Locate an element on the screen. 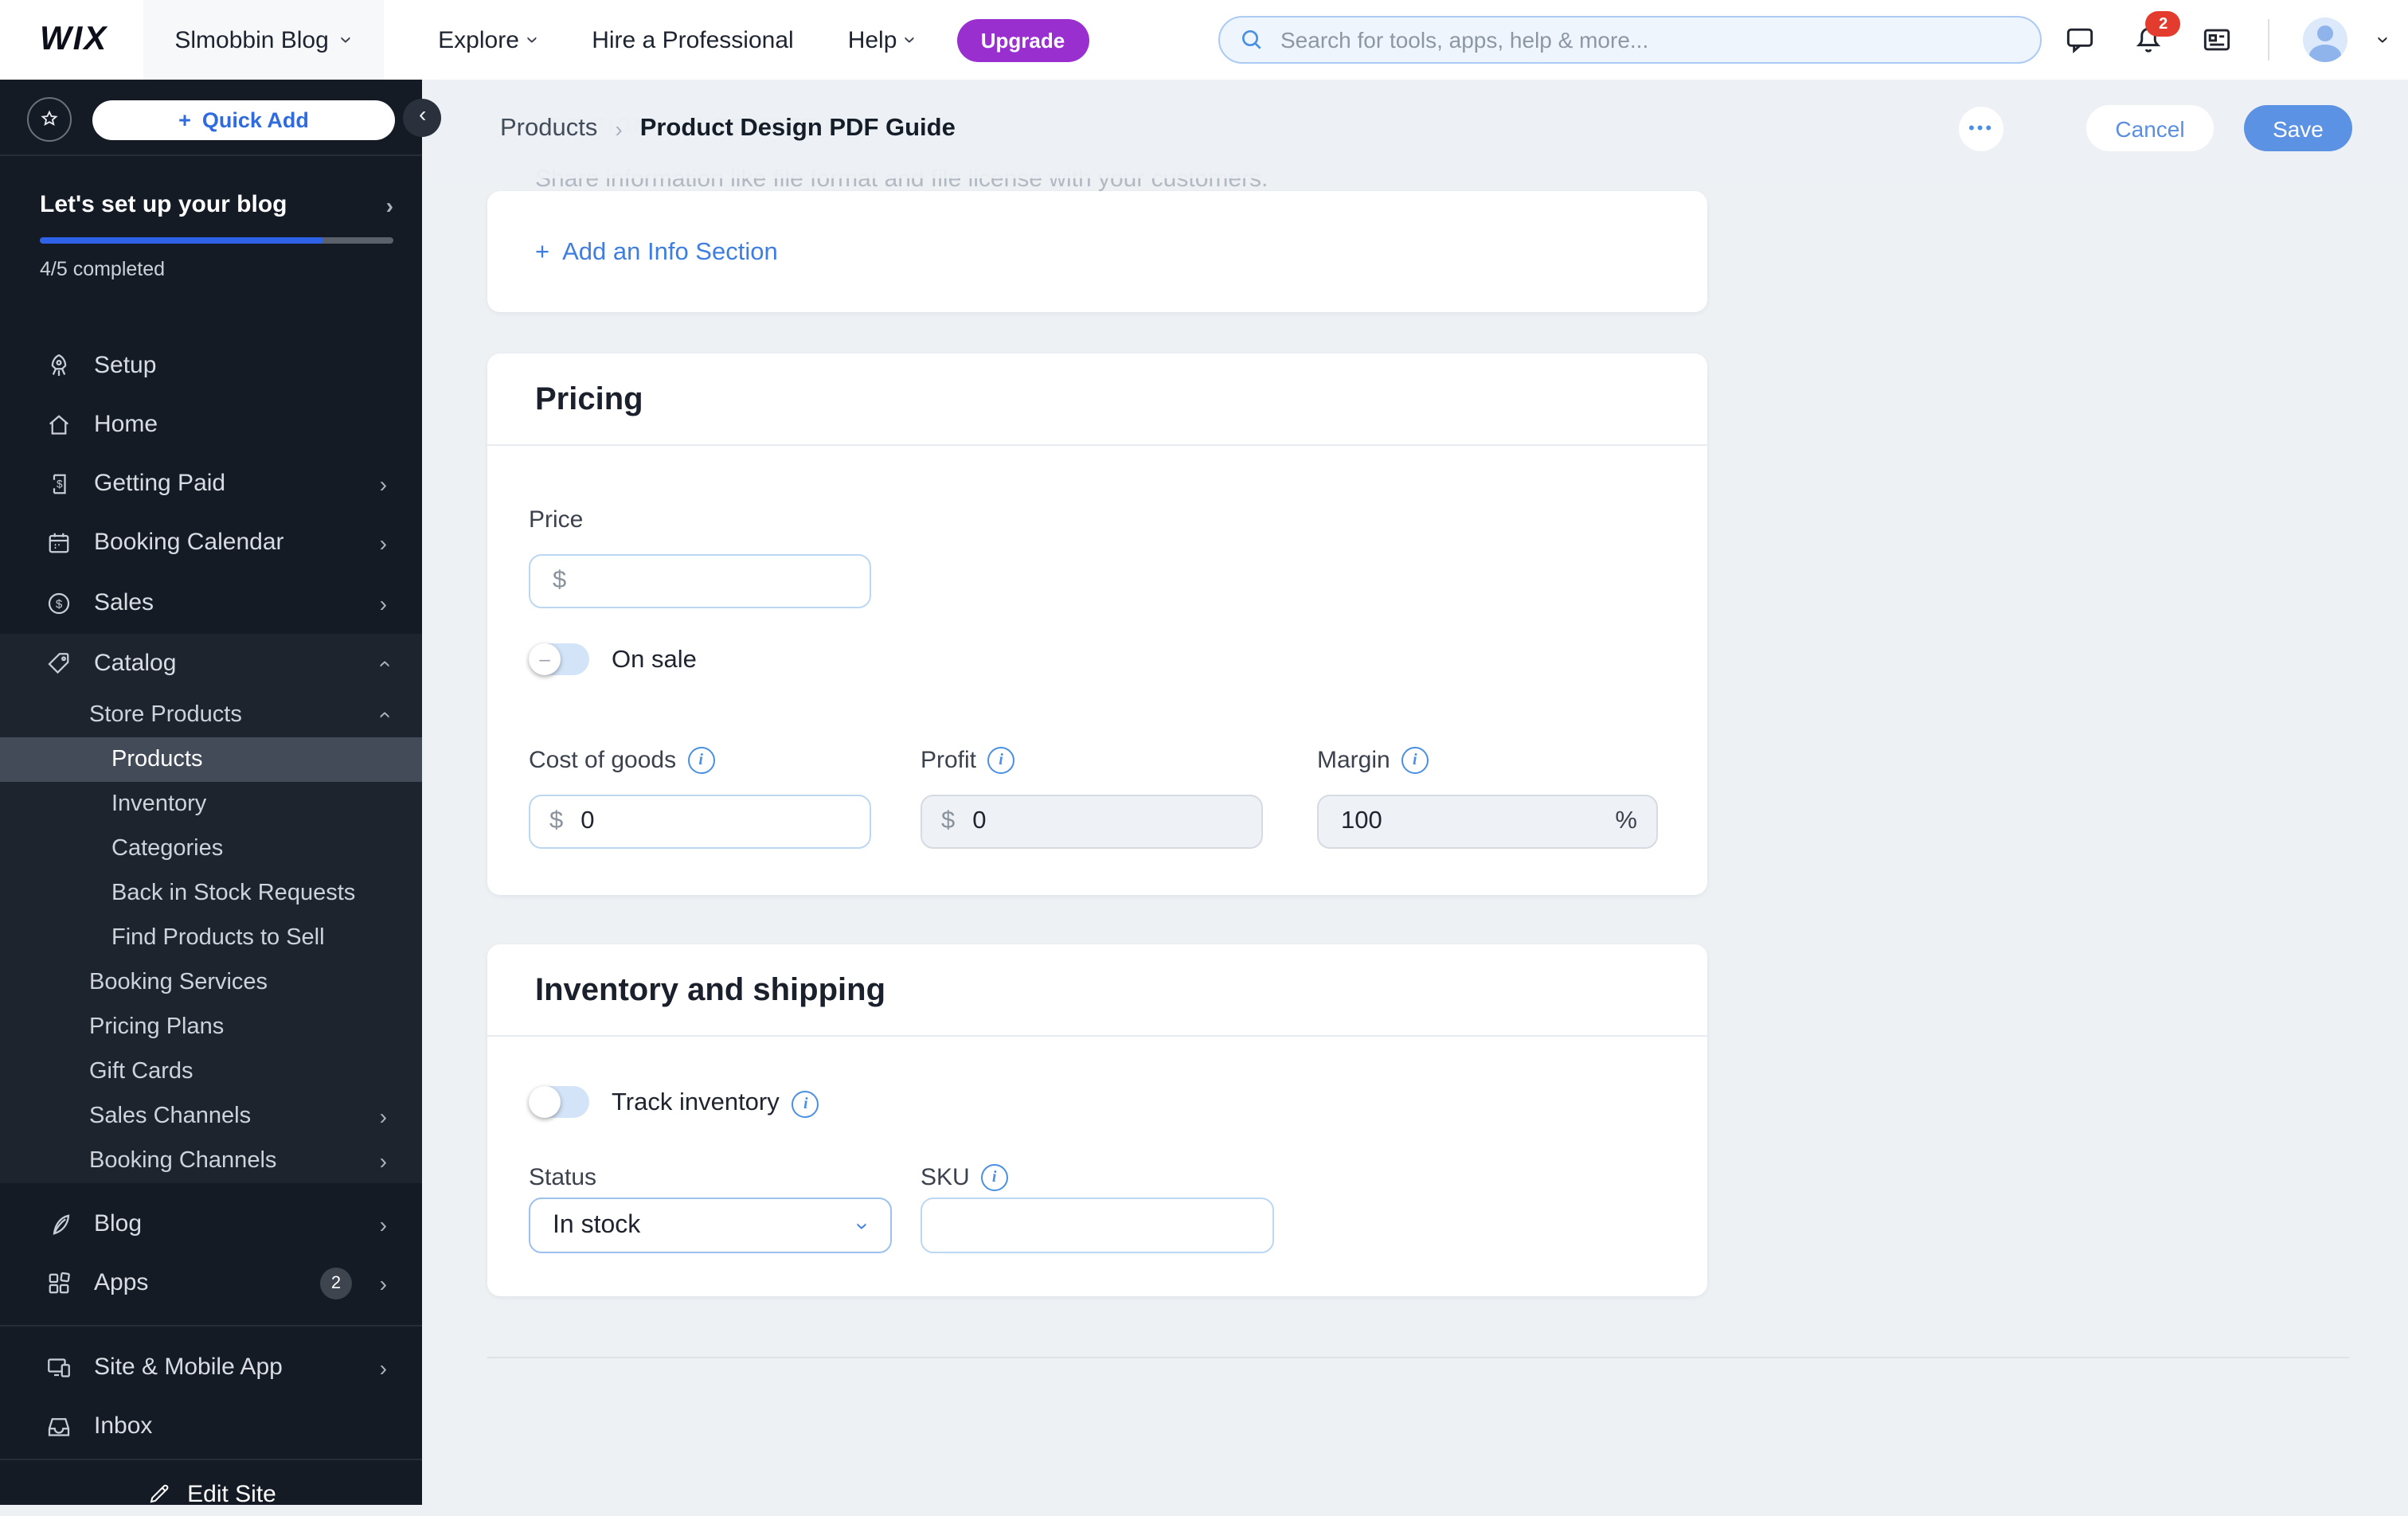 The height and width of the screenshot is (1516, 2408). calendar-icon is located at coordinates (59, 542).